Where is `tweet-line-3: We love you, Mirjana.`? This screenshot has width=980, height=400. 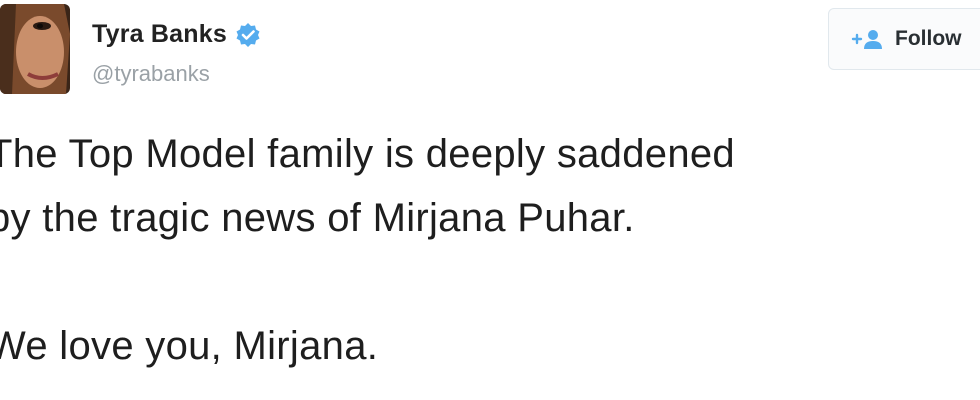 tweet-line-3: We love you, Mirjana. is located at coordinates (189, 346).